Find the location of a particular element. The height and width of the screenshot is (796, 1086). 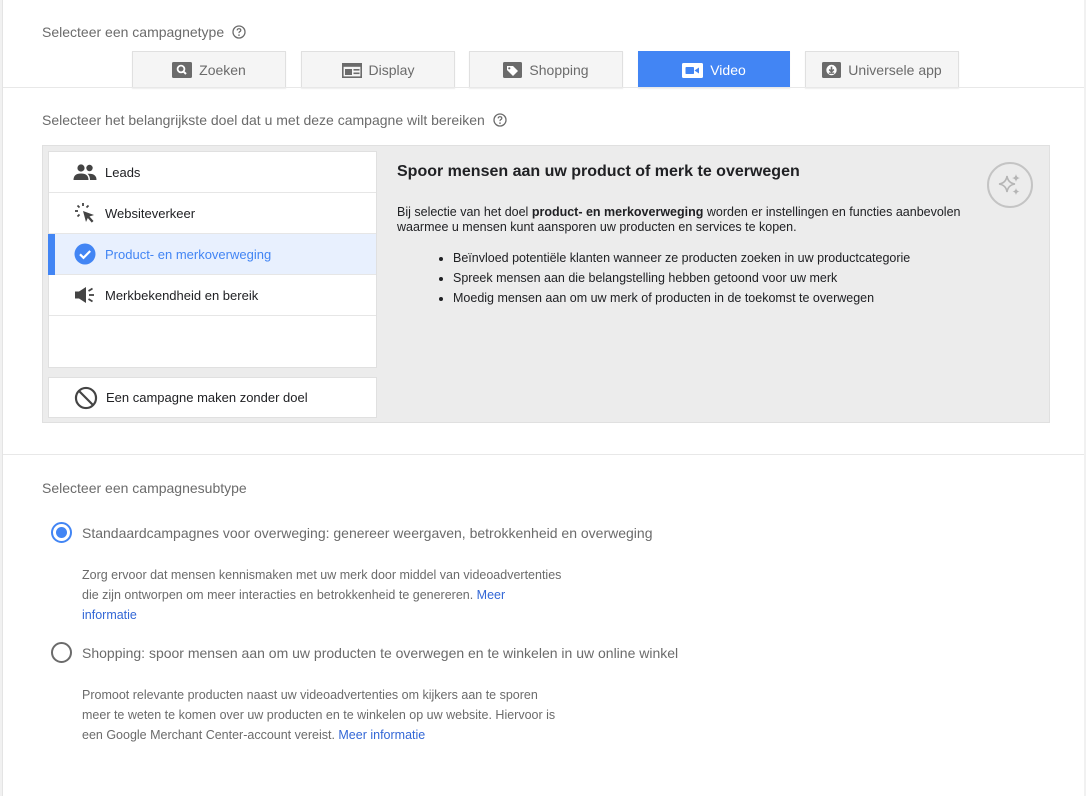

tab-zoeken: Zoeken is located at coordinates (209, 69).